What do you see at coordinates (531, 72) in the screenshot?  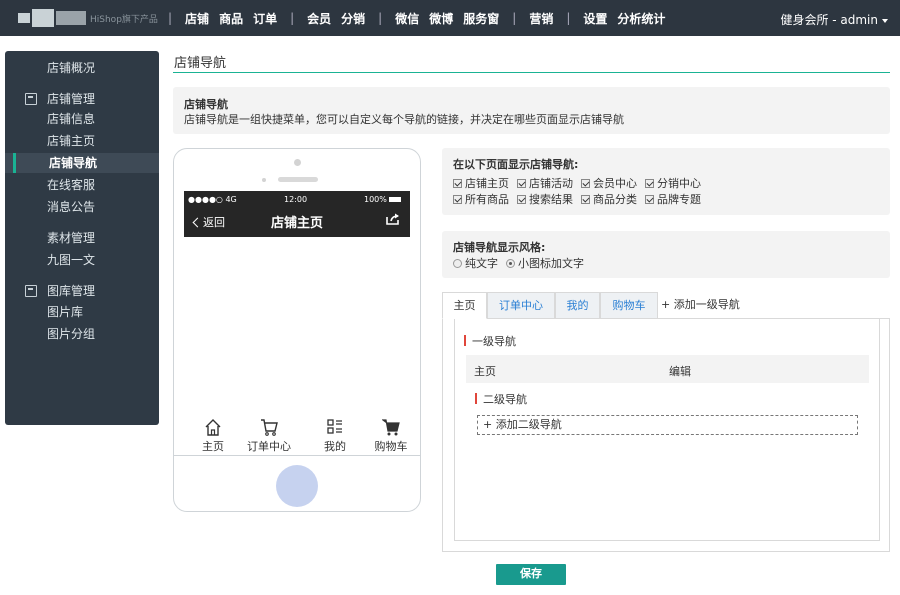 I see `title-divider` at bounding box center [531, 72].